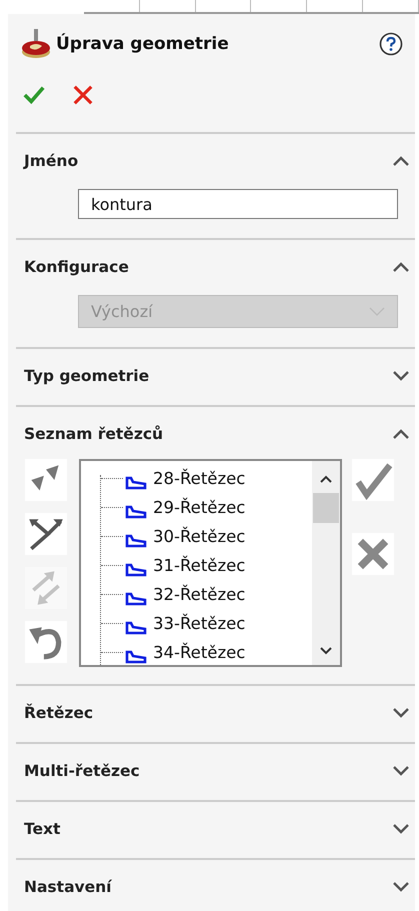 This screenshot has width=419, height=911. I want to click on scroll-down-icon, so click(326, 651).